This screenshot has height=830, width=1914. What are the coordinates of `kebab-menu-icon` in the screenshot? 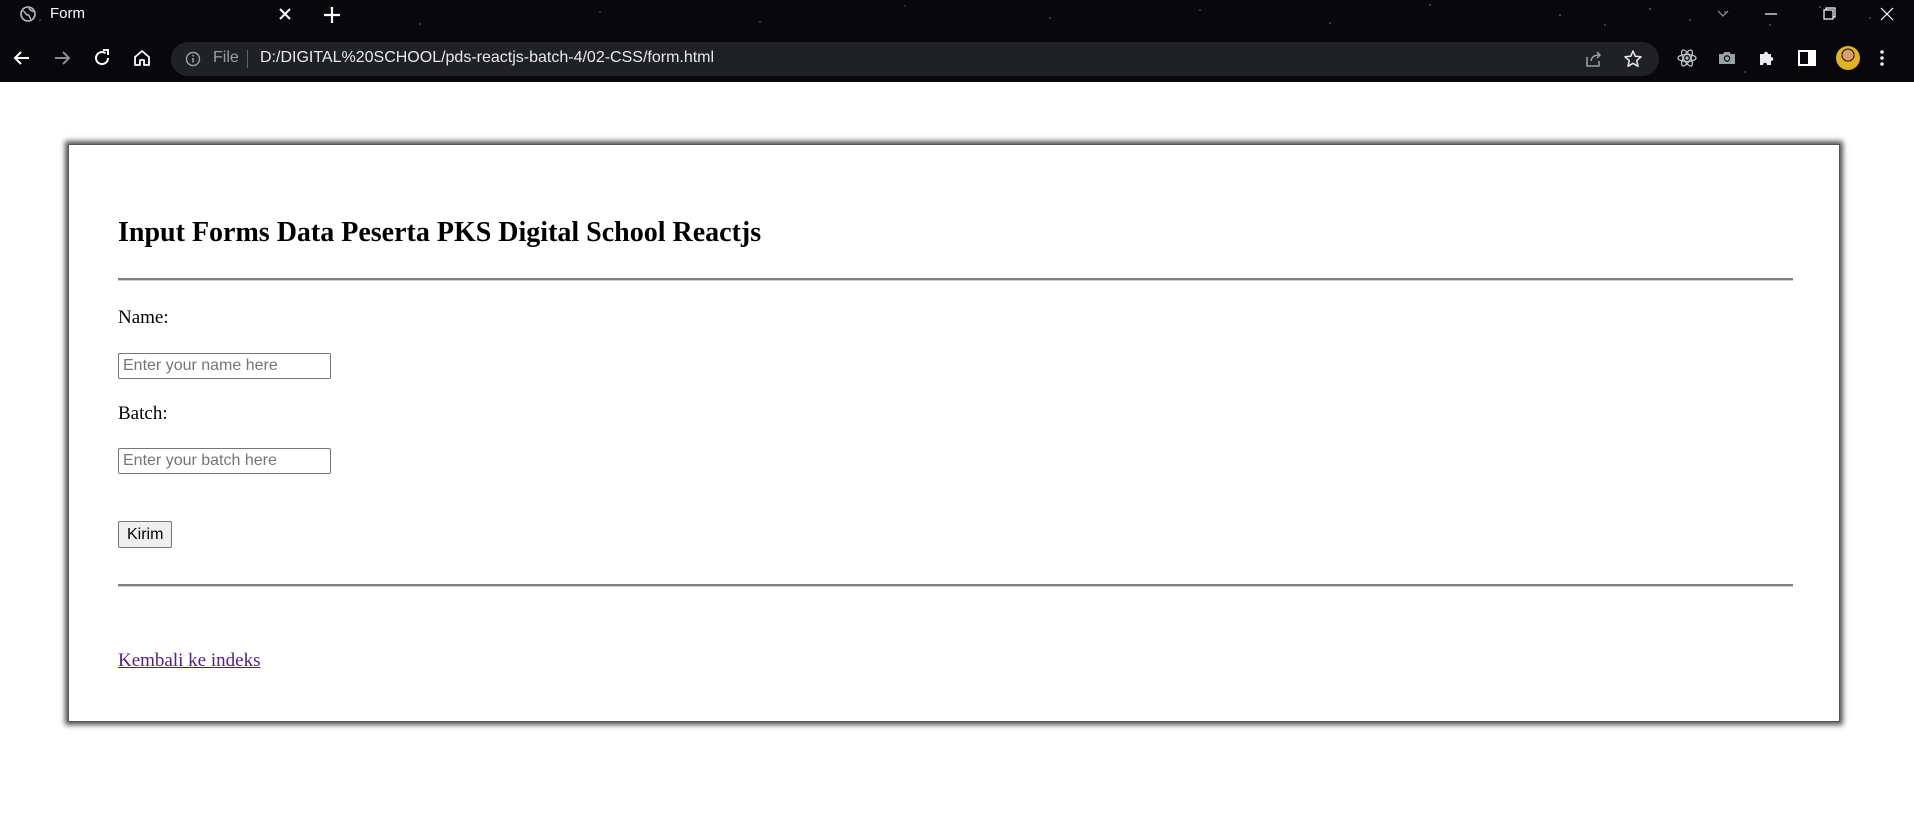 It's located at (1882, 58).